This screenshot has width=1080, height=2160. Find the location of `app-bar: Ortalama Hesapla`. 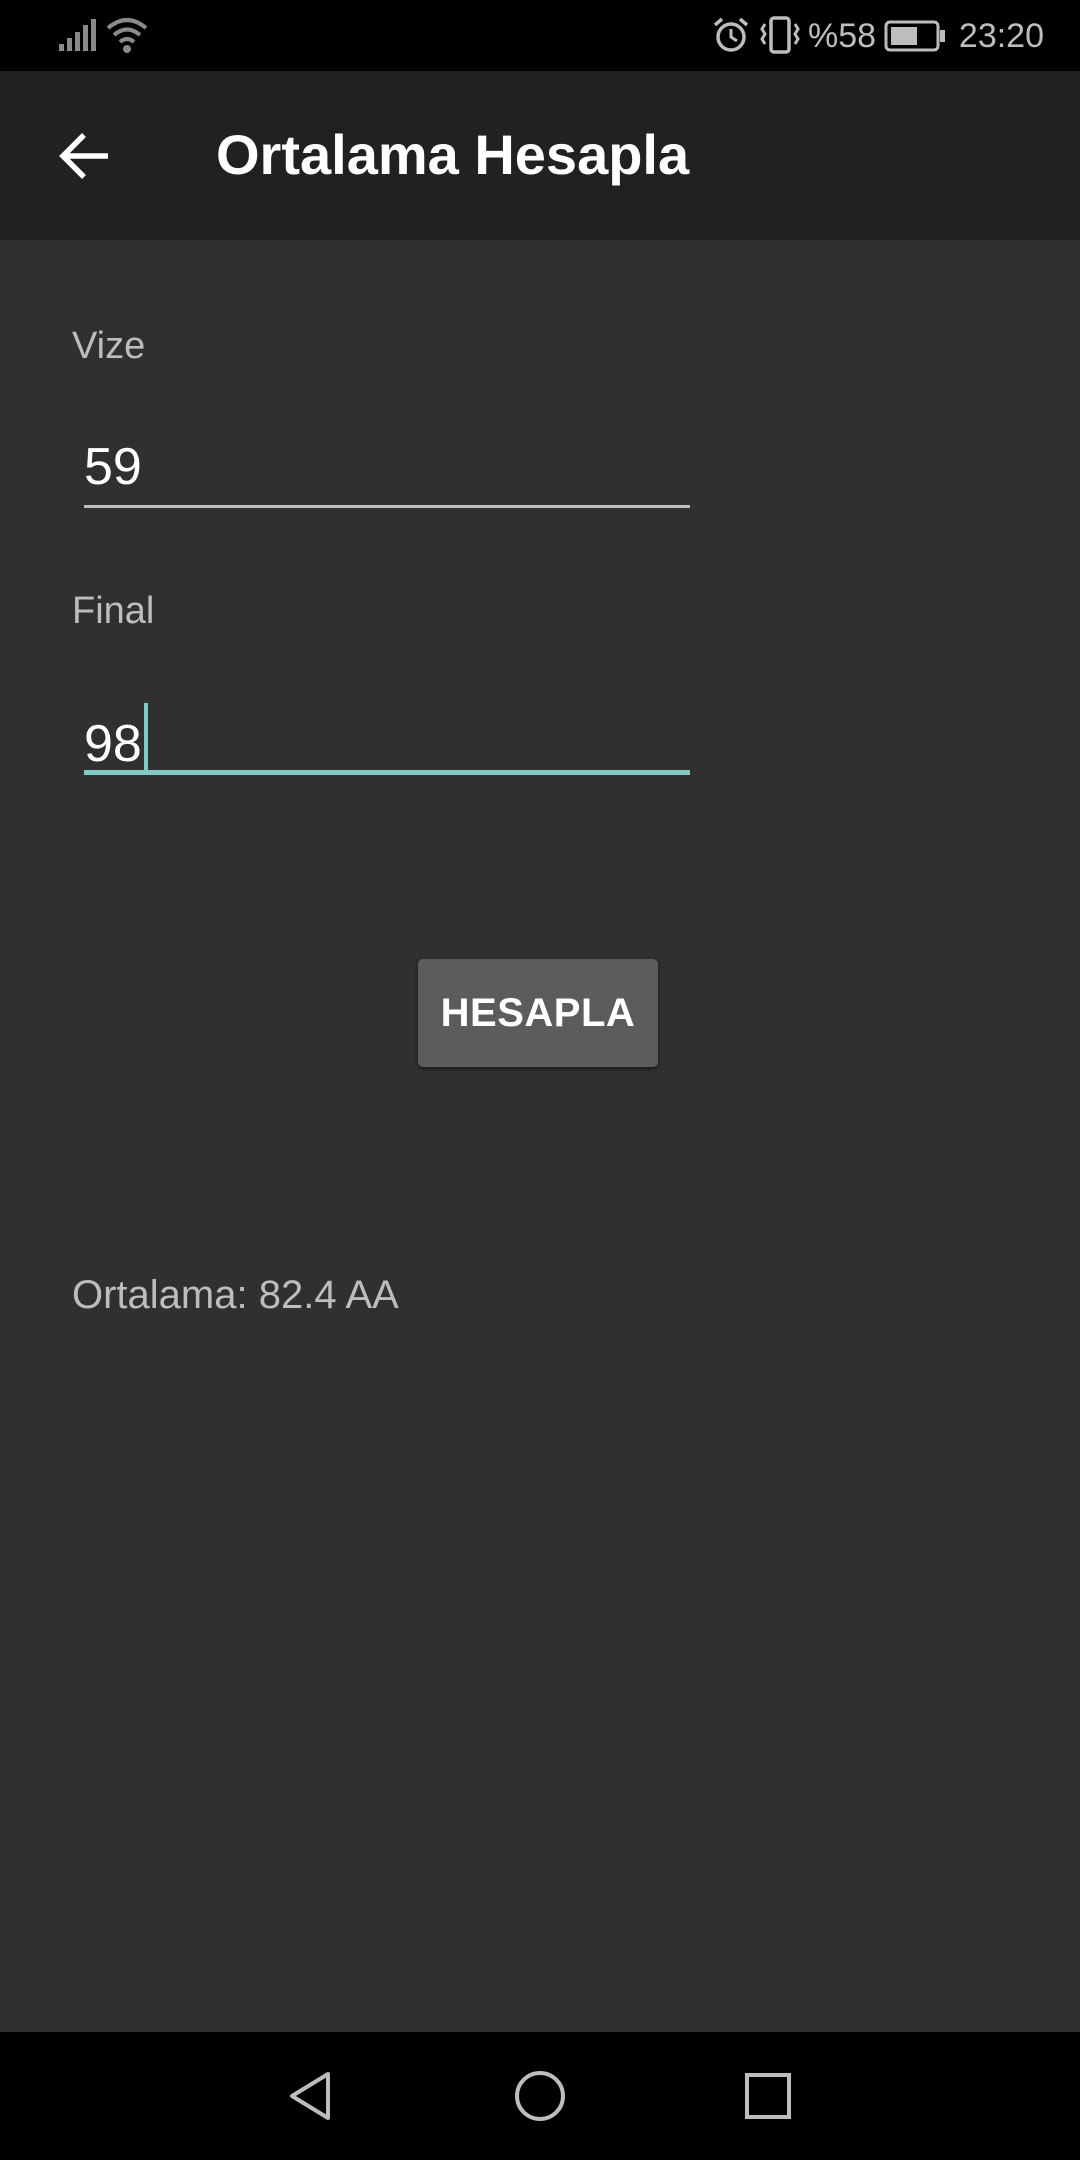

app-bar: Ortalama Hesapla is located at coordinates (540, 155).